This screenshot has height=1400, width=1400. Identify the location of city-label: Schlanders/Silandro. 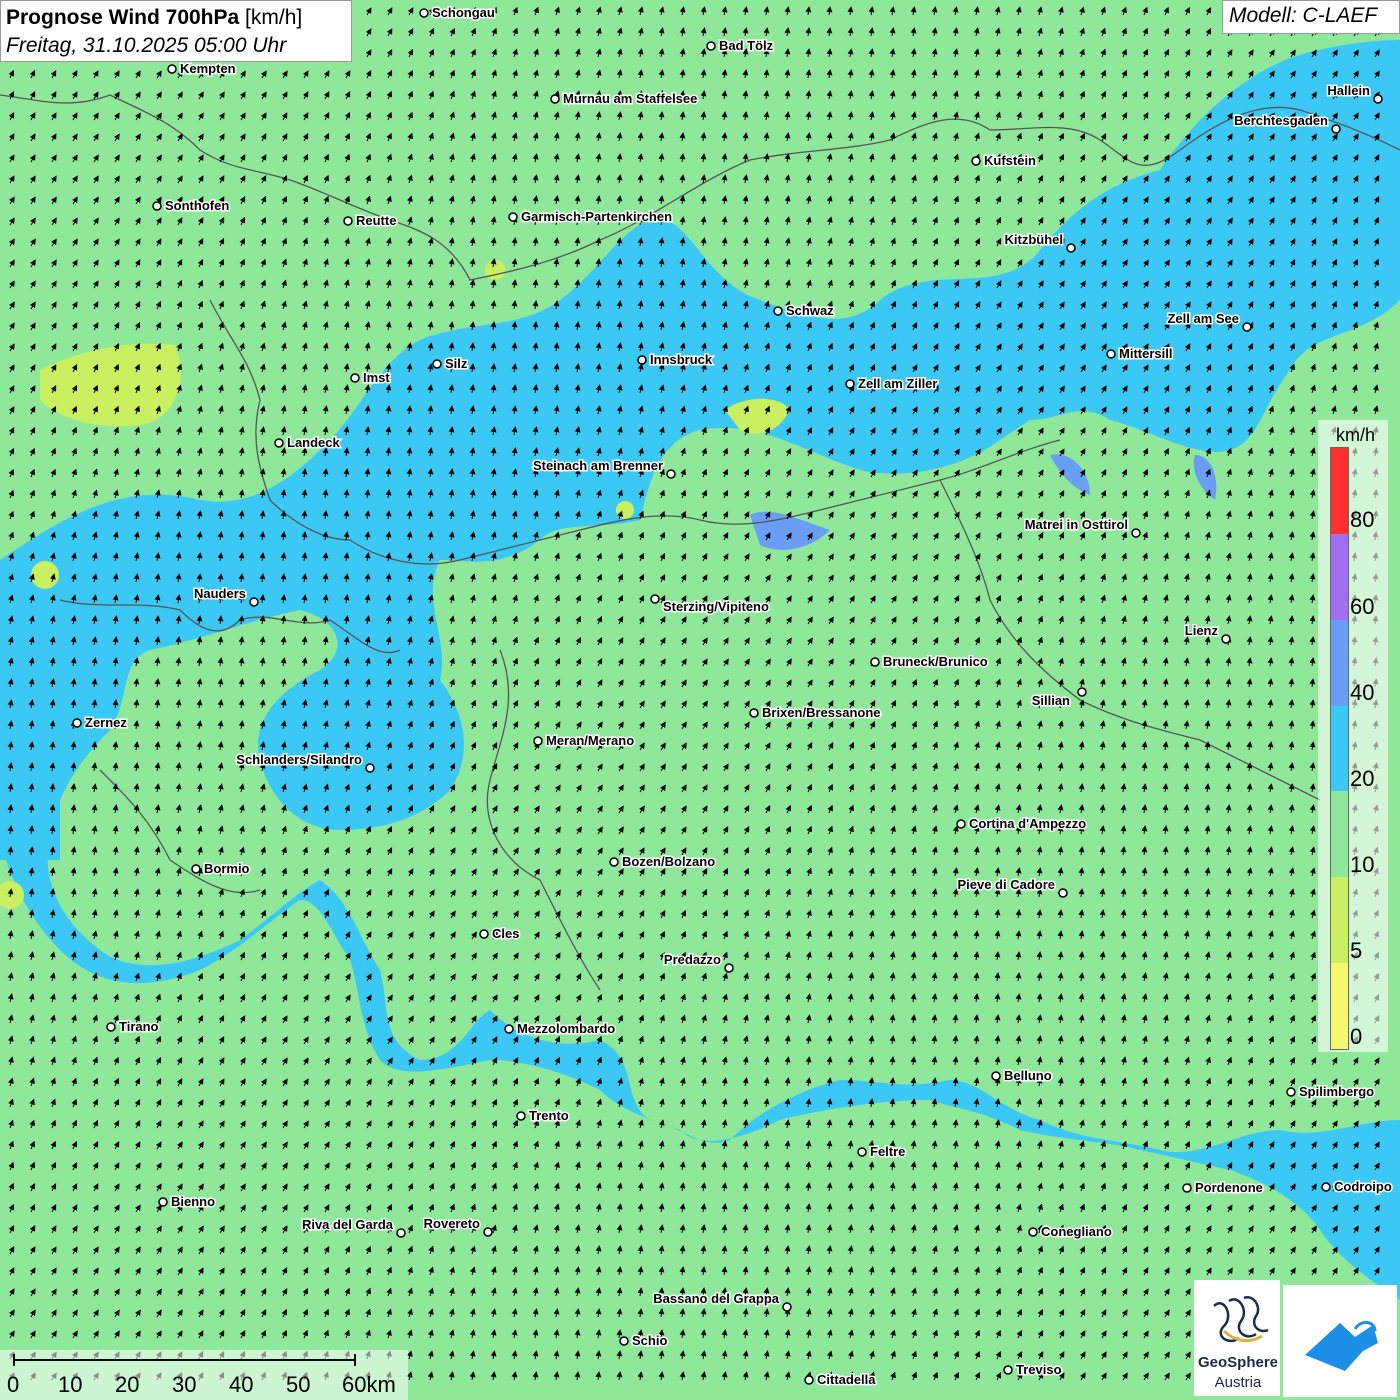
(299, 759).